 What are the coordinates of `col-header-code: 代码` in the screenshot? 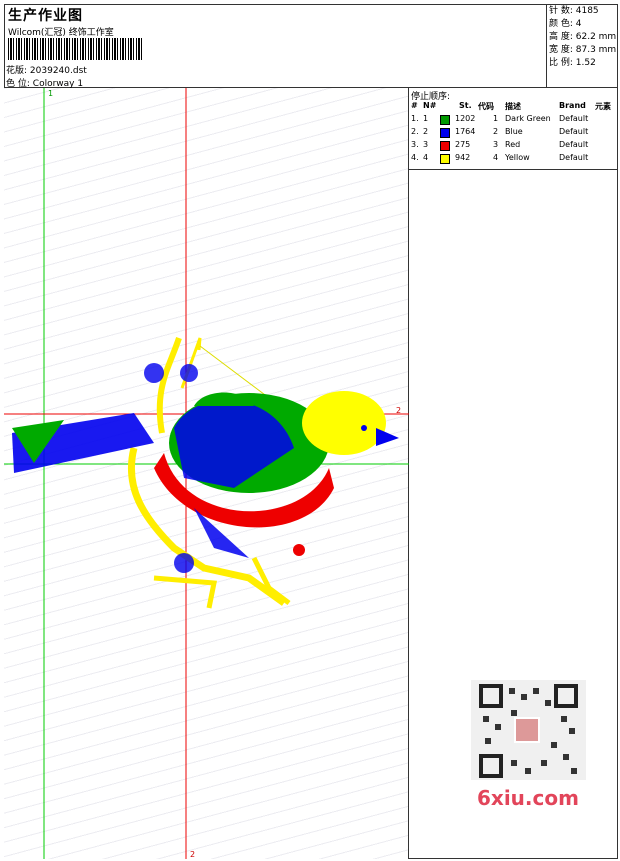 It's located at (486, 106).